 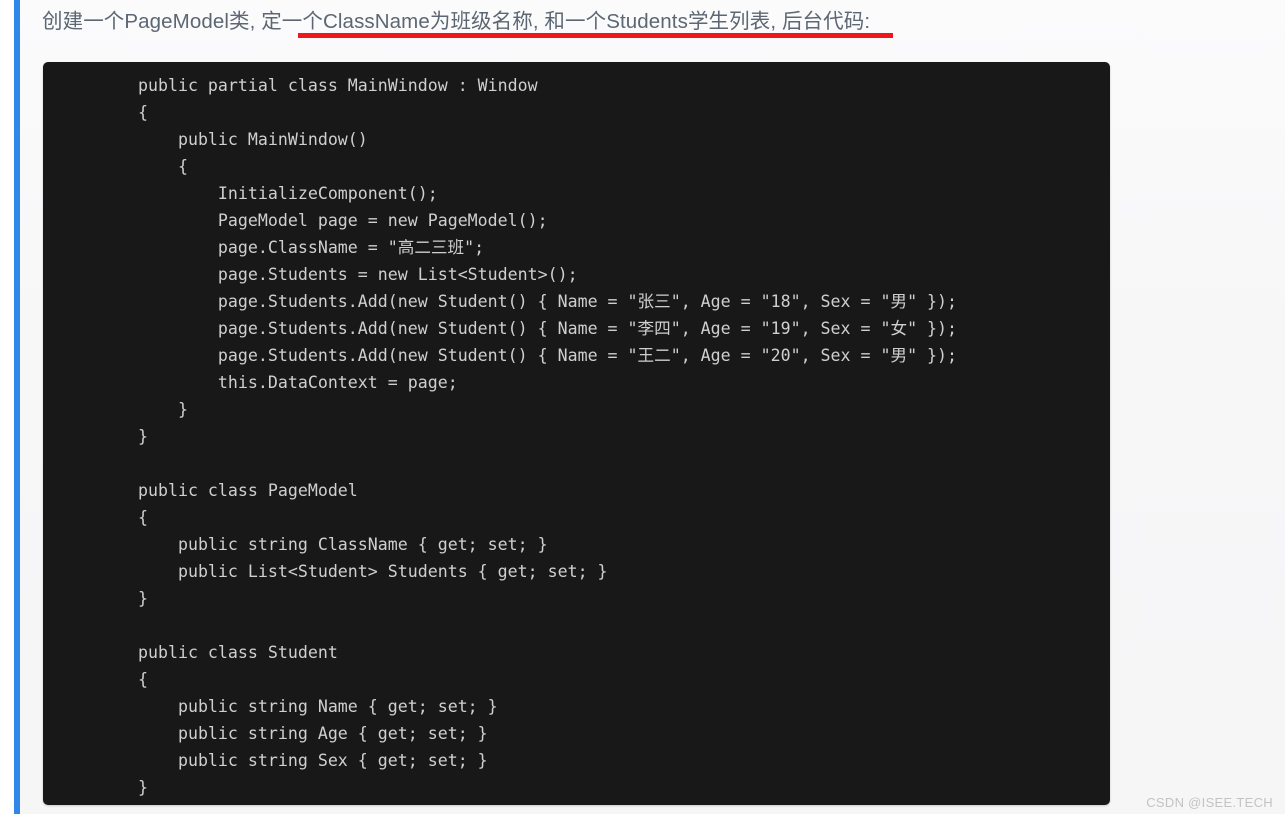 What do you see at coordinates (595, 35) in the screenshot?
I see `red-underline-annotation` at bounding box center [595, 35].